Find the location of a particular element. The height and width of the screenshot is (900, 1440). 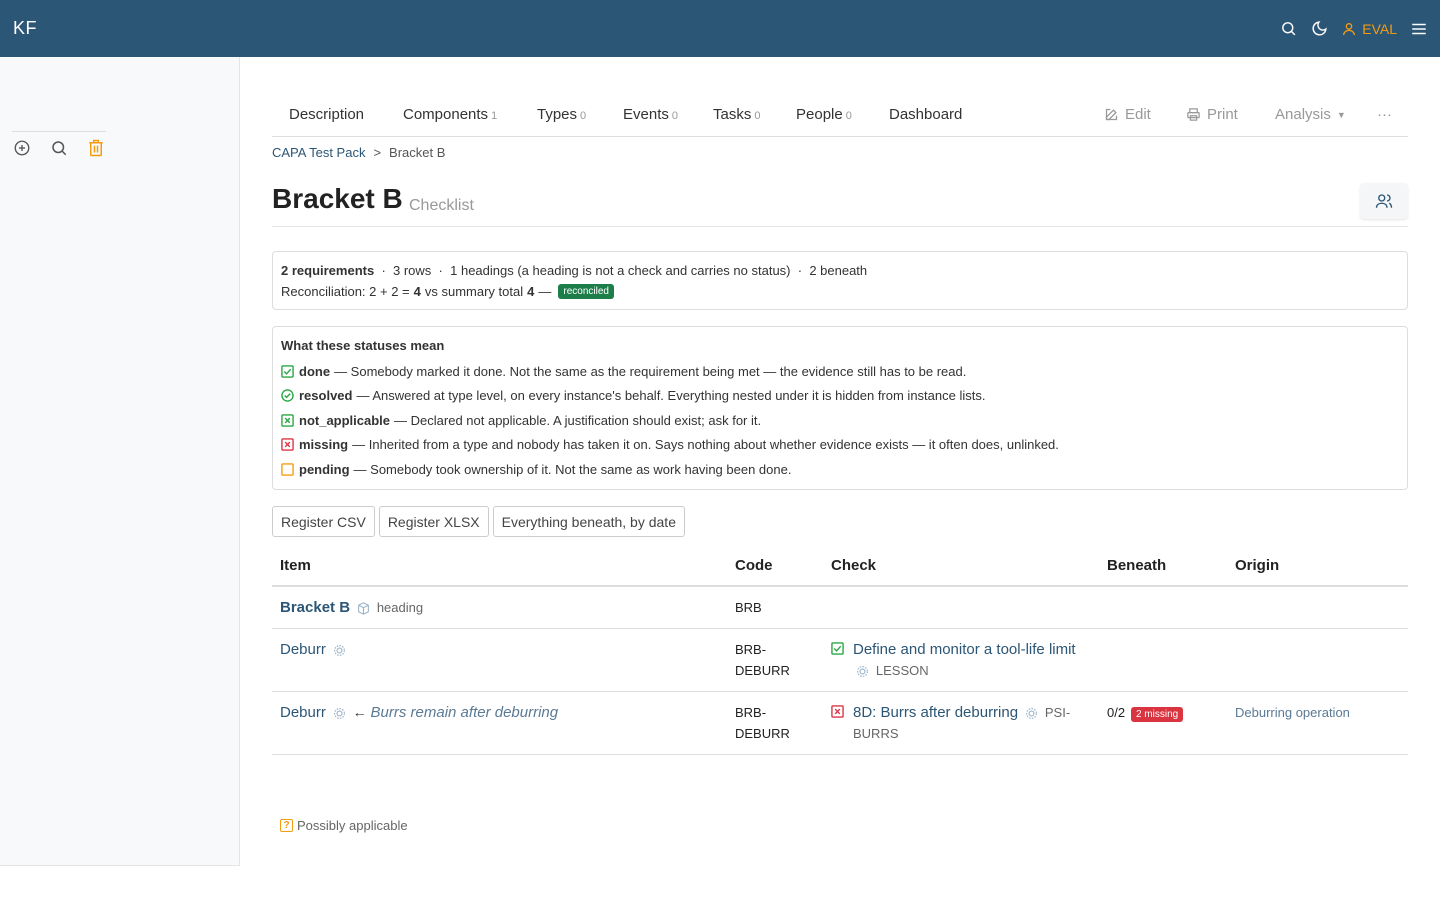

page-title: Bracket B is located at coordinates (337, 198).